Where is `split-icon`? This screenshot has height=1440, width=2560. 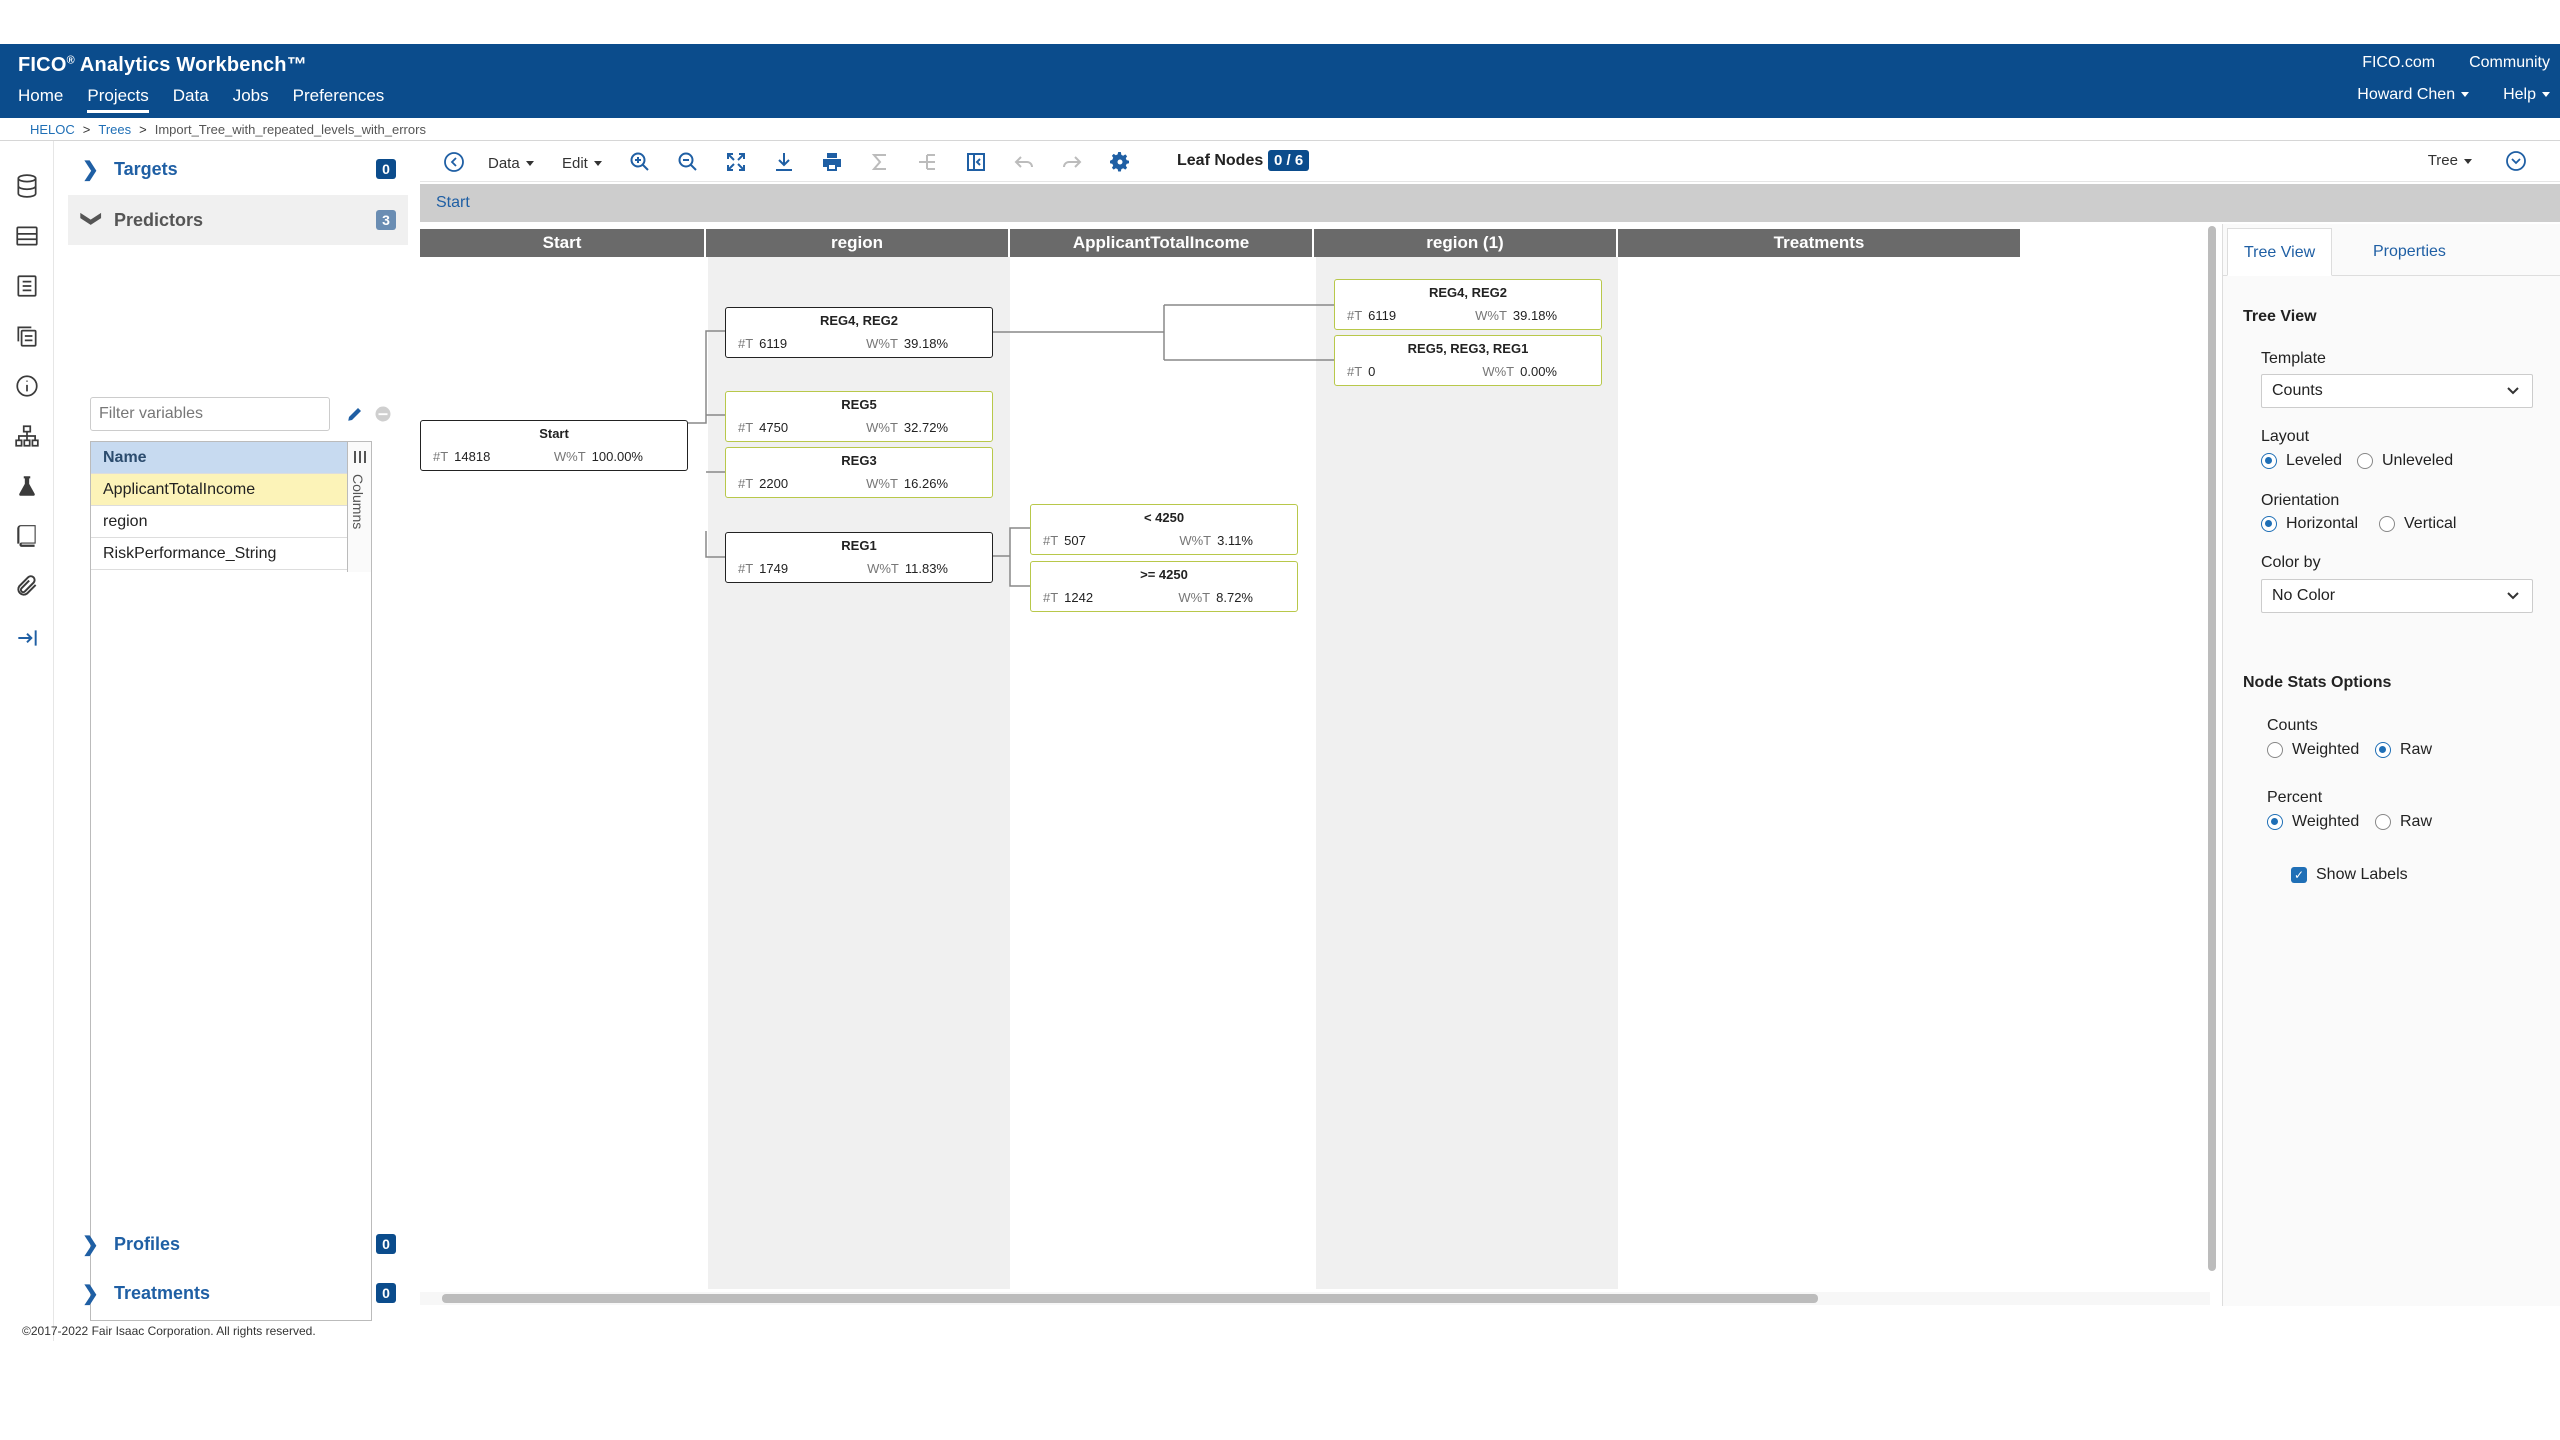
split-icon is located at coordinates (928, 162).